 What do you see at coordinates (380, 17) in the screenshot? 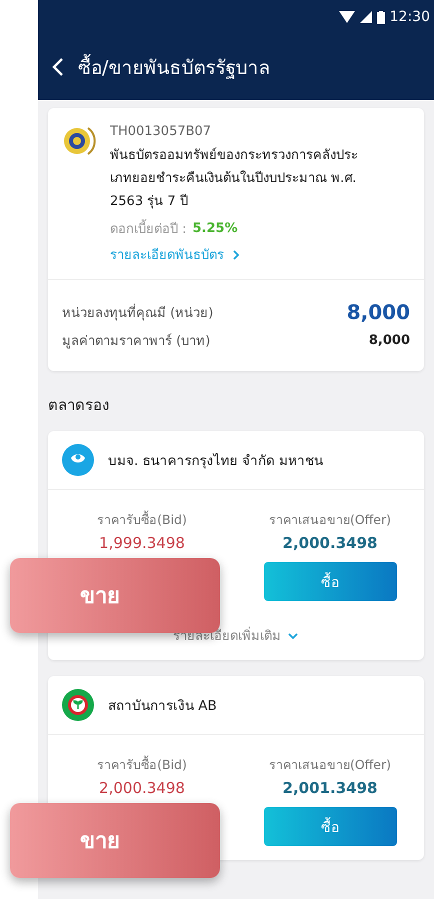
I see `battery-icon` at bounding box center [380, 17].